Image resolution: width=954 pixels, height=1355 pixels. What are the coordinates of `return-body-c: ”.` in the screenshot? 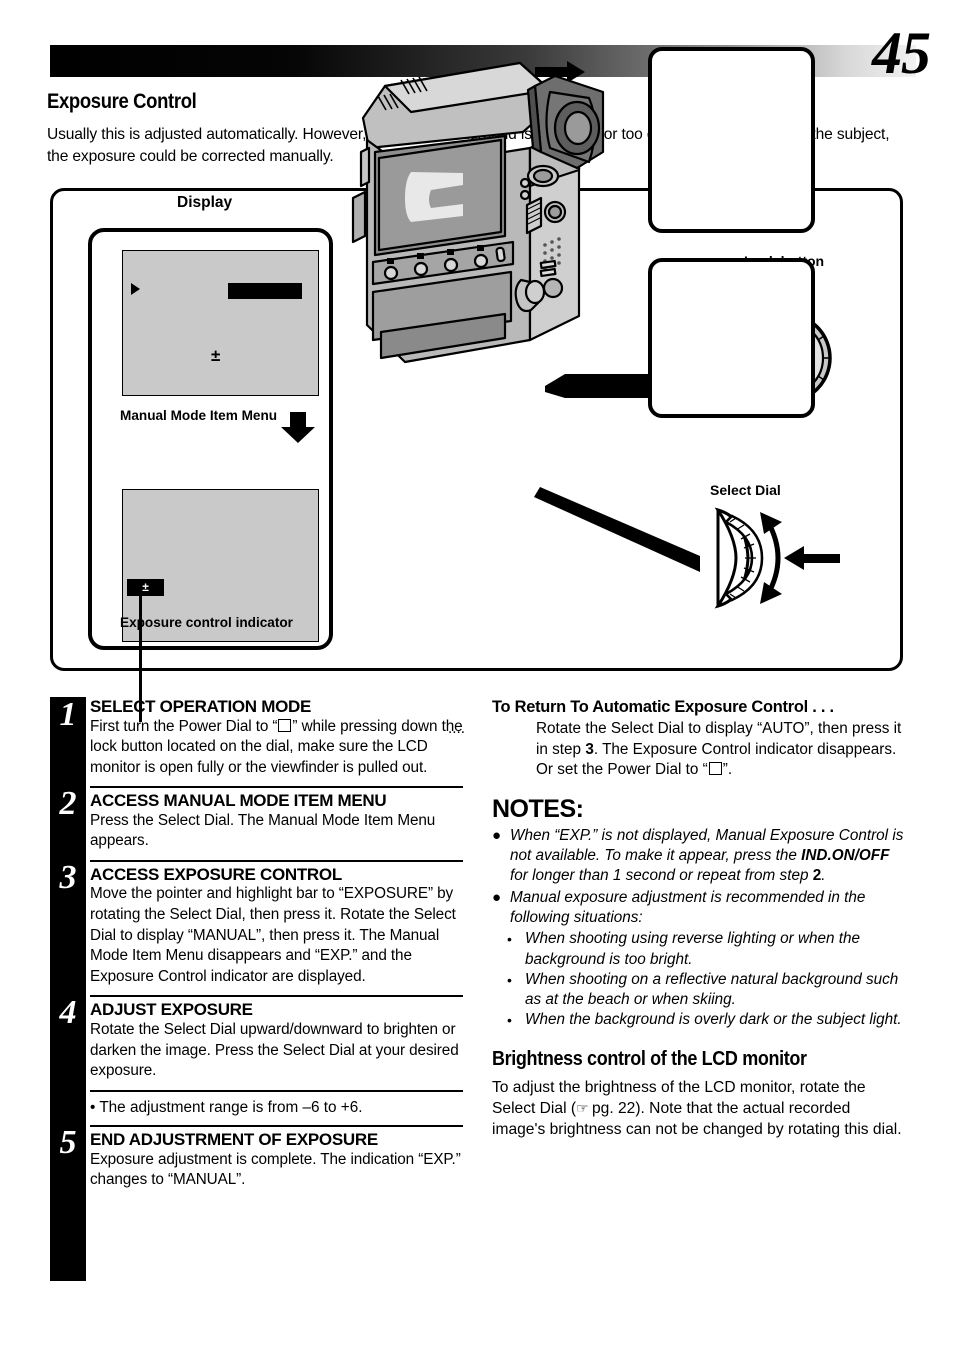 It's located at (727, 770).